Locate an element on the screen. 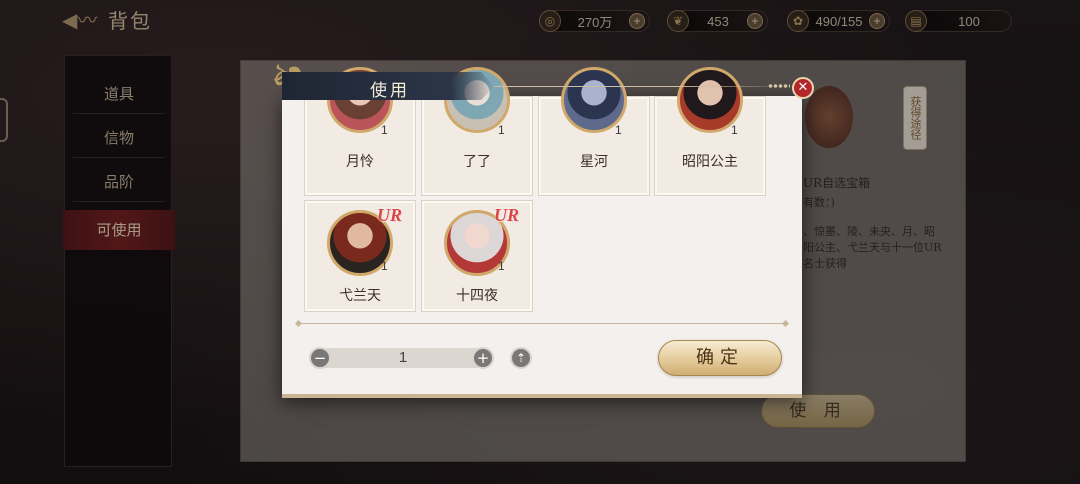  dialog-divider is located at coordinates (542, 323).